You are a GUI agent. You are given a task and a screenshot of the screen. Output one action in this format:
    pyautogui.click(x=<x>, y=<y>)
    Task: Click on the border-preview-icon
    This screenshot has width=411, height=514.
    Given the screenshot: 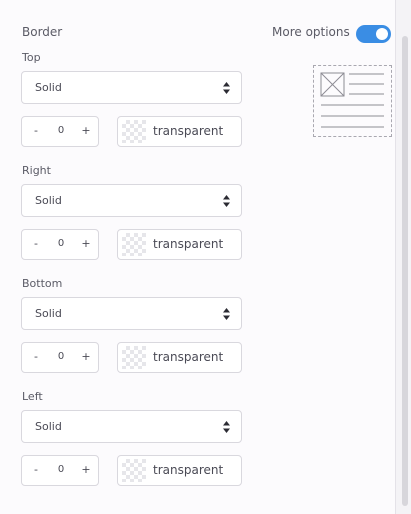 What is the action you would take?
    pyautogui.click(x=352, y=101)
    